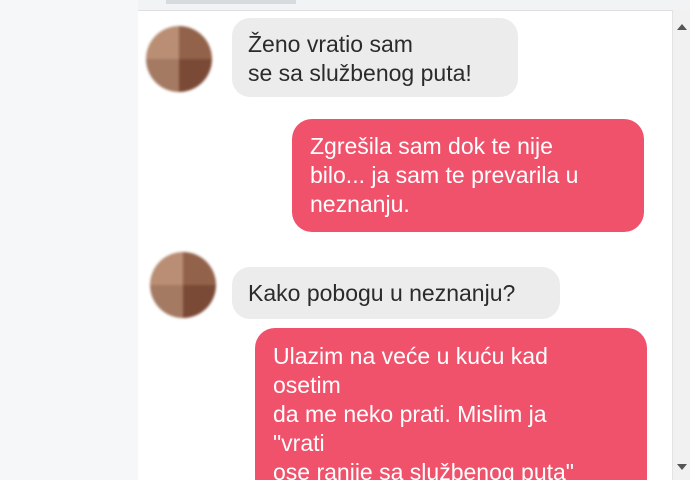 This screenshot has width=690, height=480. What do you see at coordinates (681, 245) in the screenshot?
I see `vertical-scrollbar` at bounding box center [681, 245].